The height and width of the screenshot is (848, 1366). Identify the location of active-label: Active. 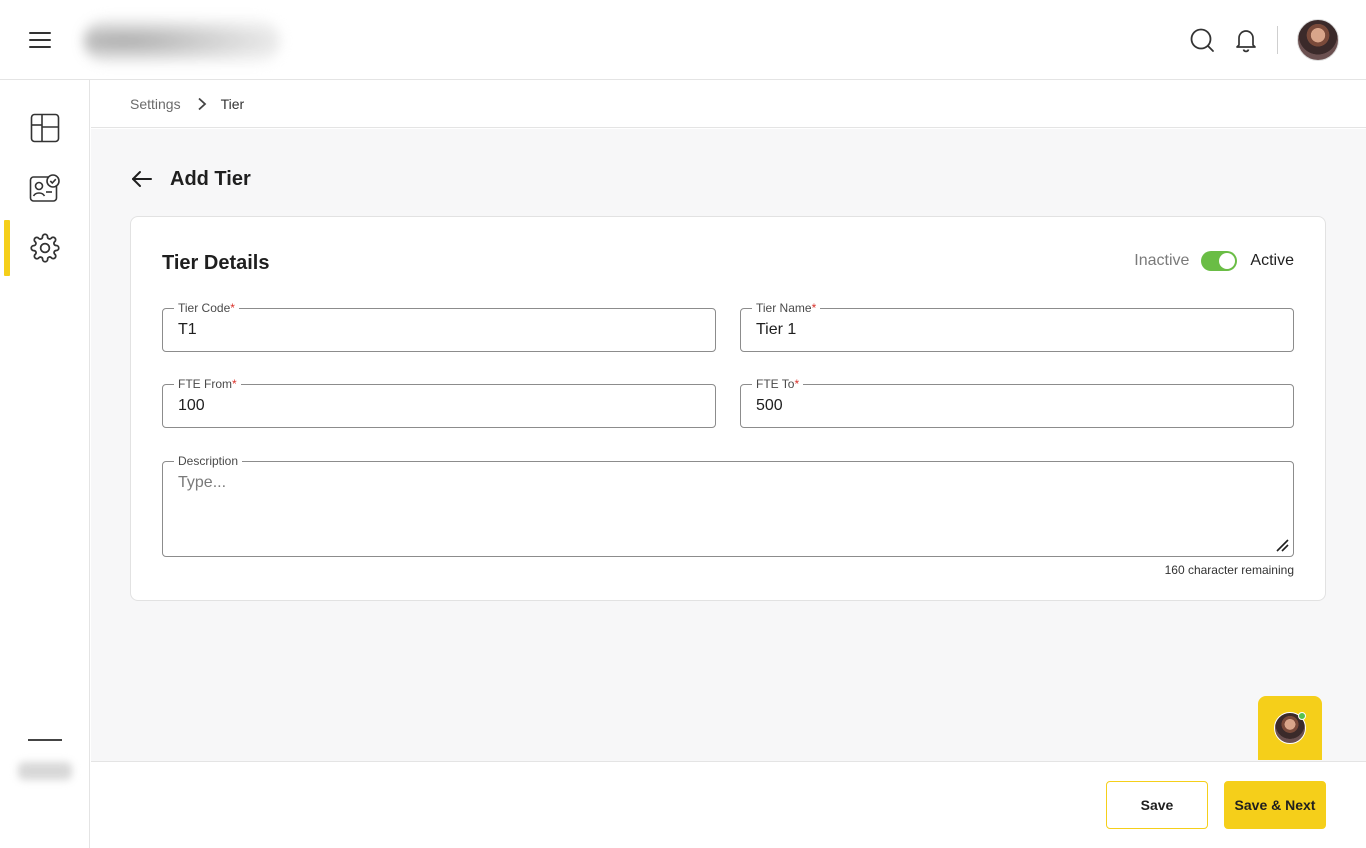
(1272, 260).